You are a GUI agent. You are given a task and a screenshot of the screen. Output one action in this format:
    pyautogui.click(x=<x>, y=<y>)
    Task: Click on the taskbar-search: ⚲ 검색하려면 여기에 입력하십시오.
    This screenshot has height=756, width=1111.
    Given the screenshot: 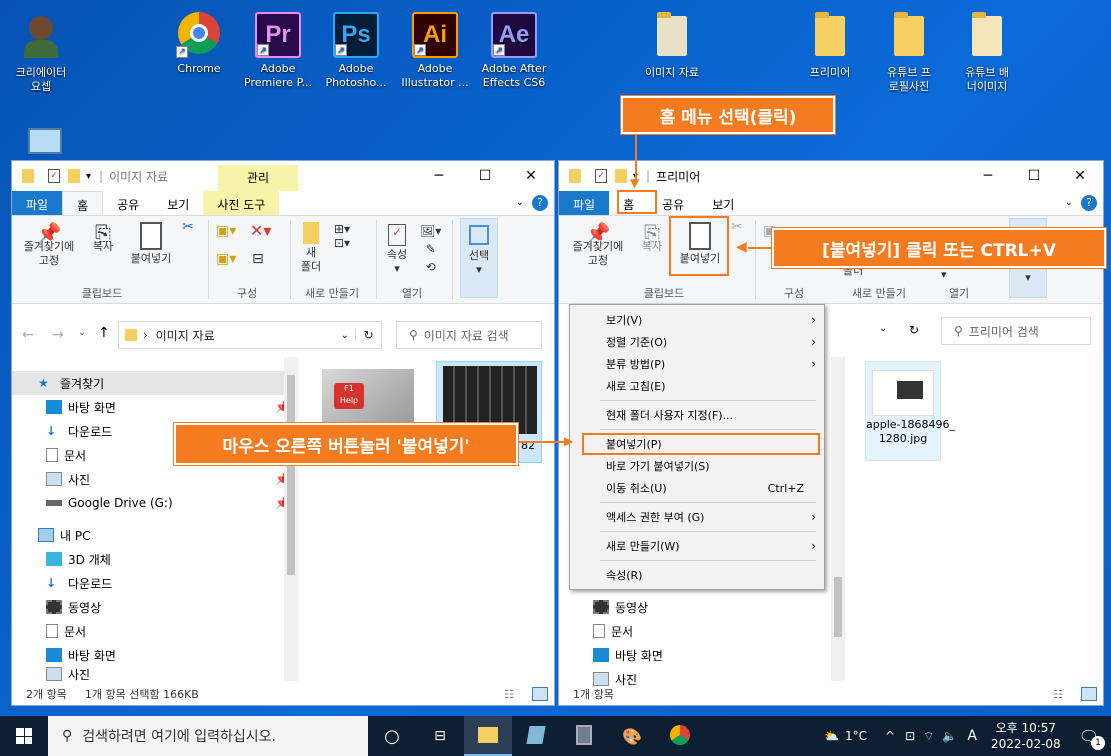 What is the action you would take?
    pyautogui.click(x=208, y=736)
    